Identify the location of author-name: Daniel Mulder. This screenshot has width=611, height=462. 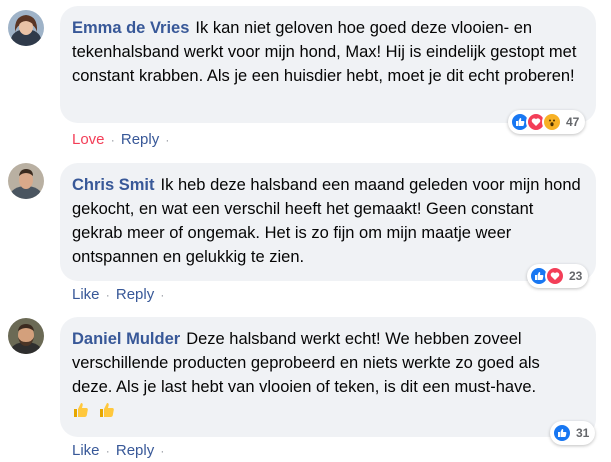
(126, 339).